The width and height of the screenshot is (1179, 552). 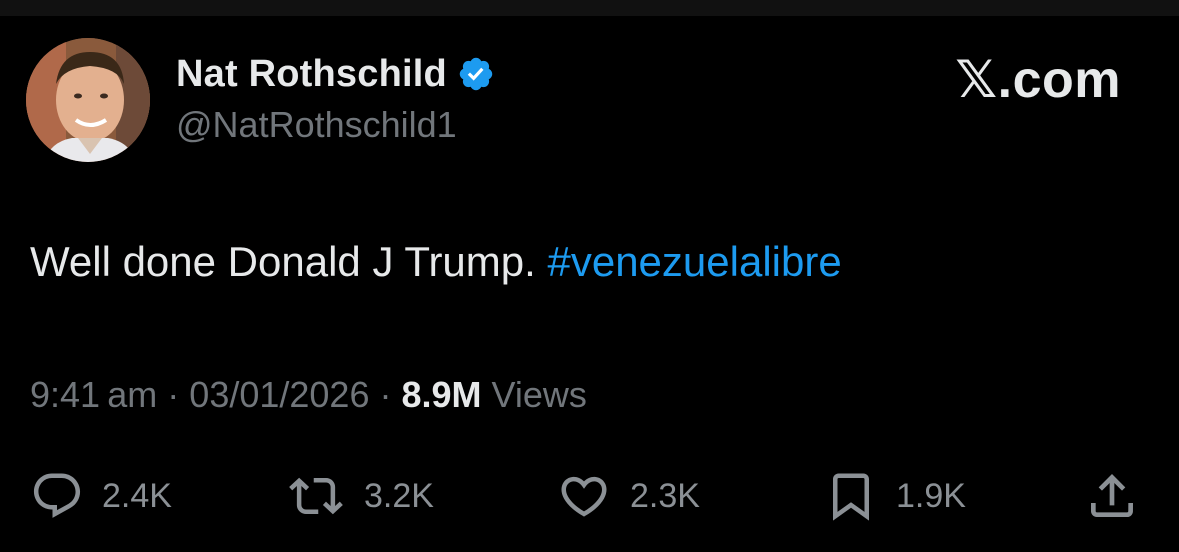 What do you see at coordinates (931, 495) in the screenshot?
I see `bookmark-count: 1.9K` at bounding box center [931, 495].